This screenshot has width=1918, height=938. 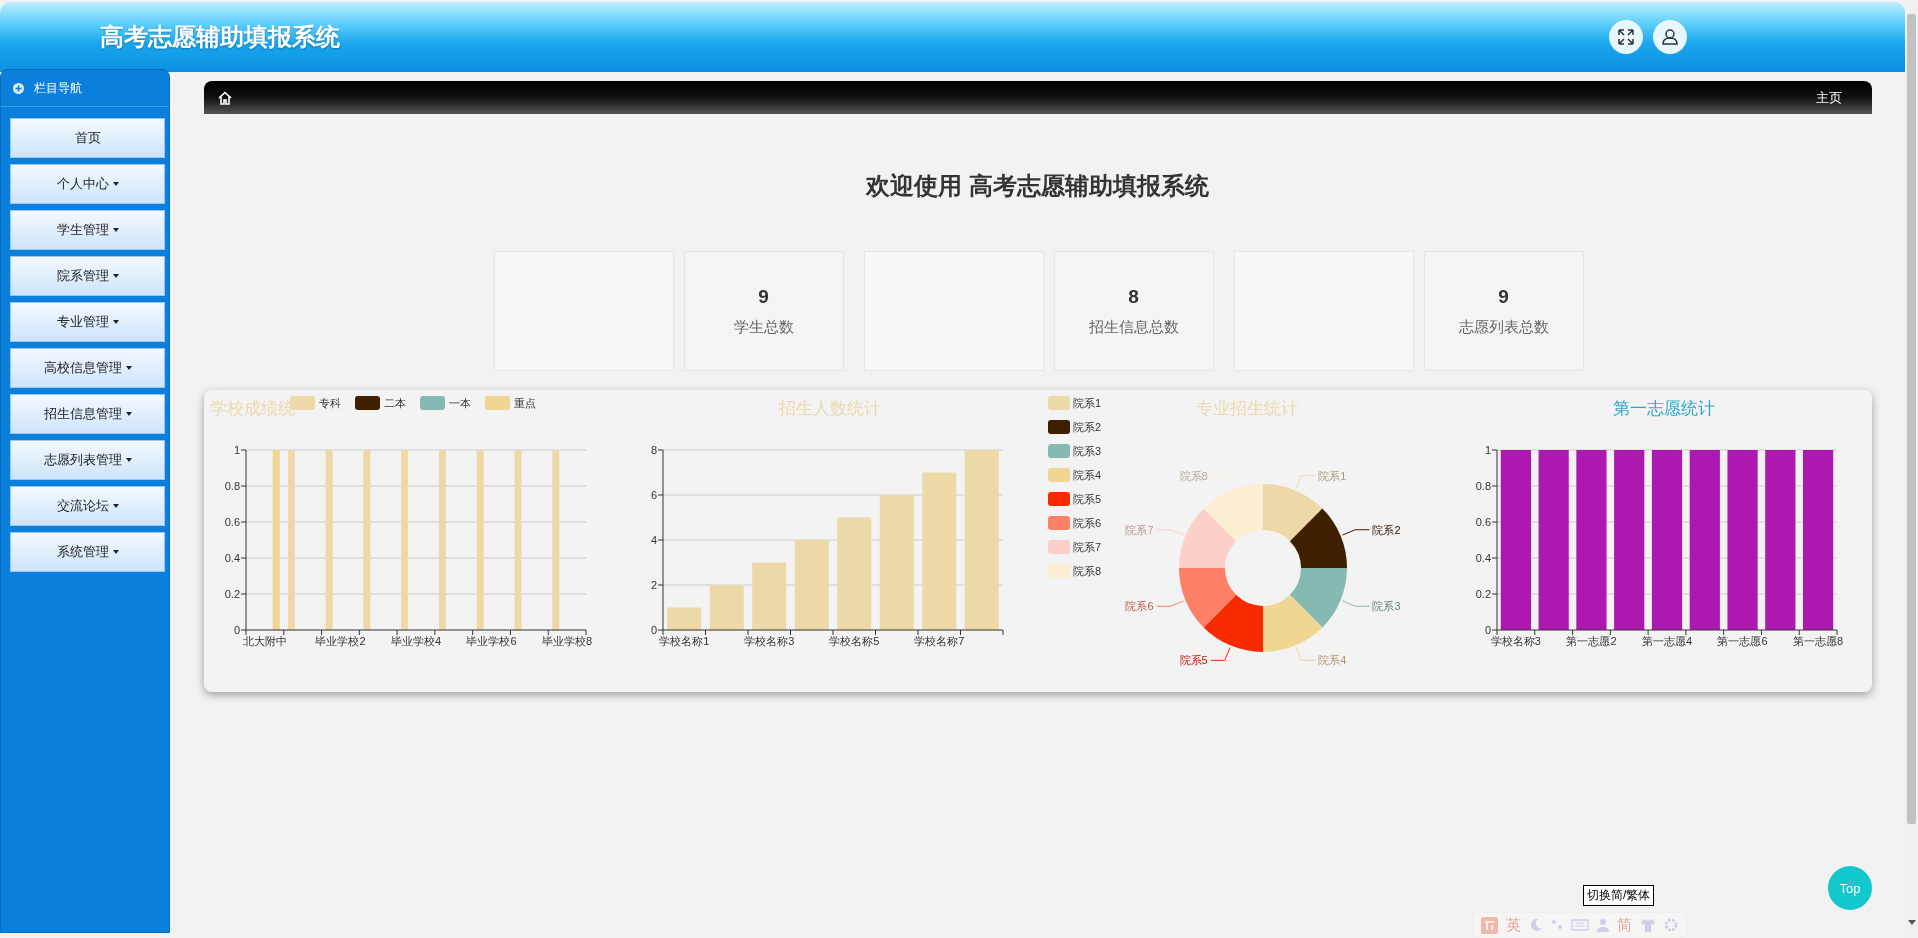 What do you see at coordinates (1591, 641) in the screenshot?
I see `axis-category-label: 第一志愿2` at bounding box center [1591, 641].